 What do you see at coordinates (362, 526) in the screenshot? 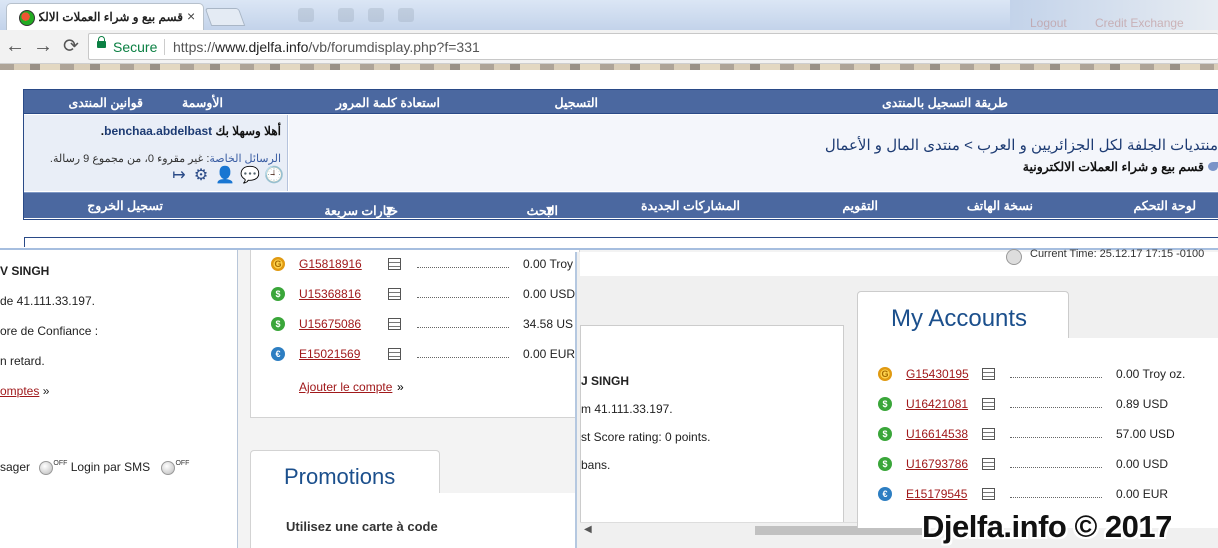
I see `promotions-subtitle: Utilisez une carte à code` at bounding box center [362, 526].